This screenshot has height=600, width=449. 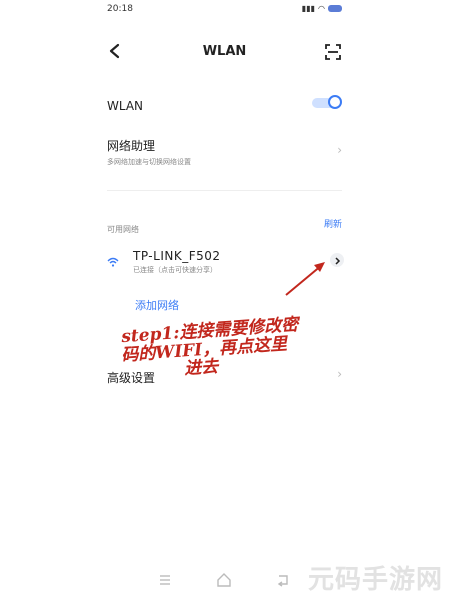 I want to click on chevron-right-icon, so click(x=338, y=261).